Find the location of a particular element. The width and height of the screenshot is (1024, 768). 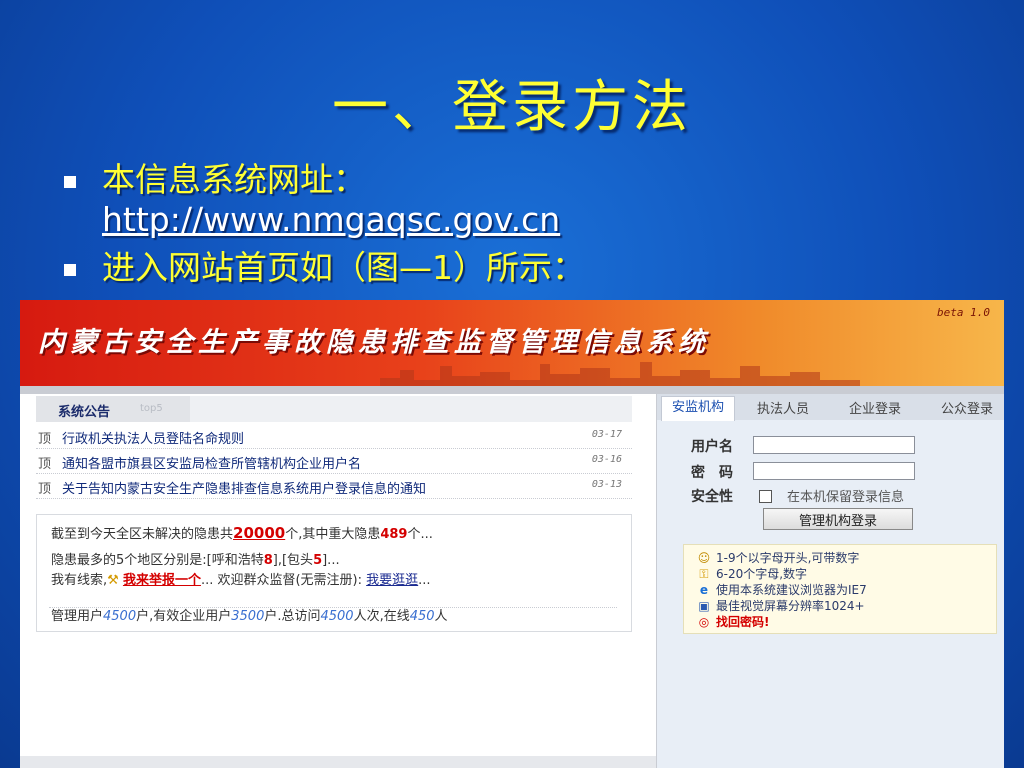

admin-users-value: 4500 is located at coordinates (120, 616).